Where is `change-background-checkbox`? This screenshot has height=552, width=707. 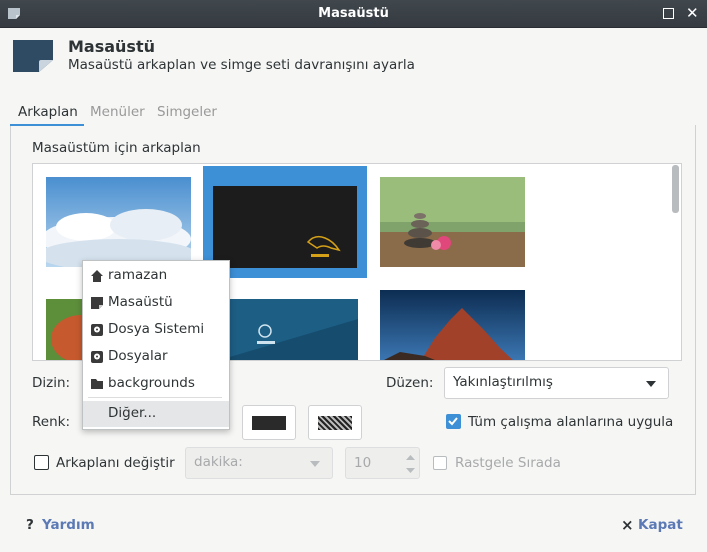
change-background-checkbox is located at coordinates (41, 462).